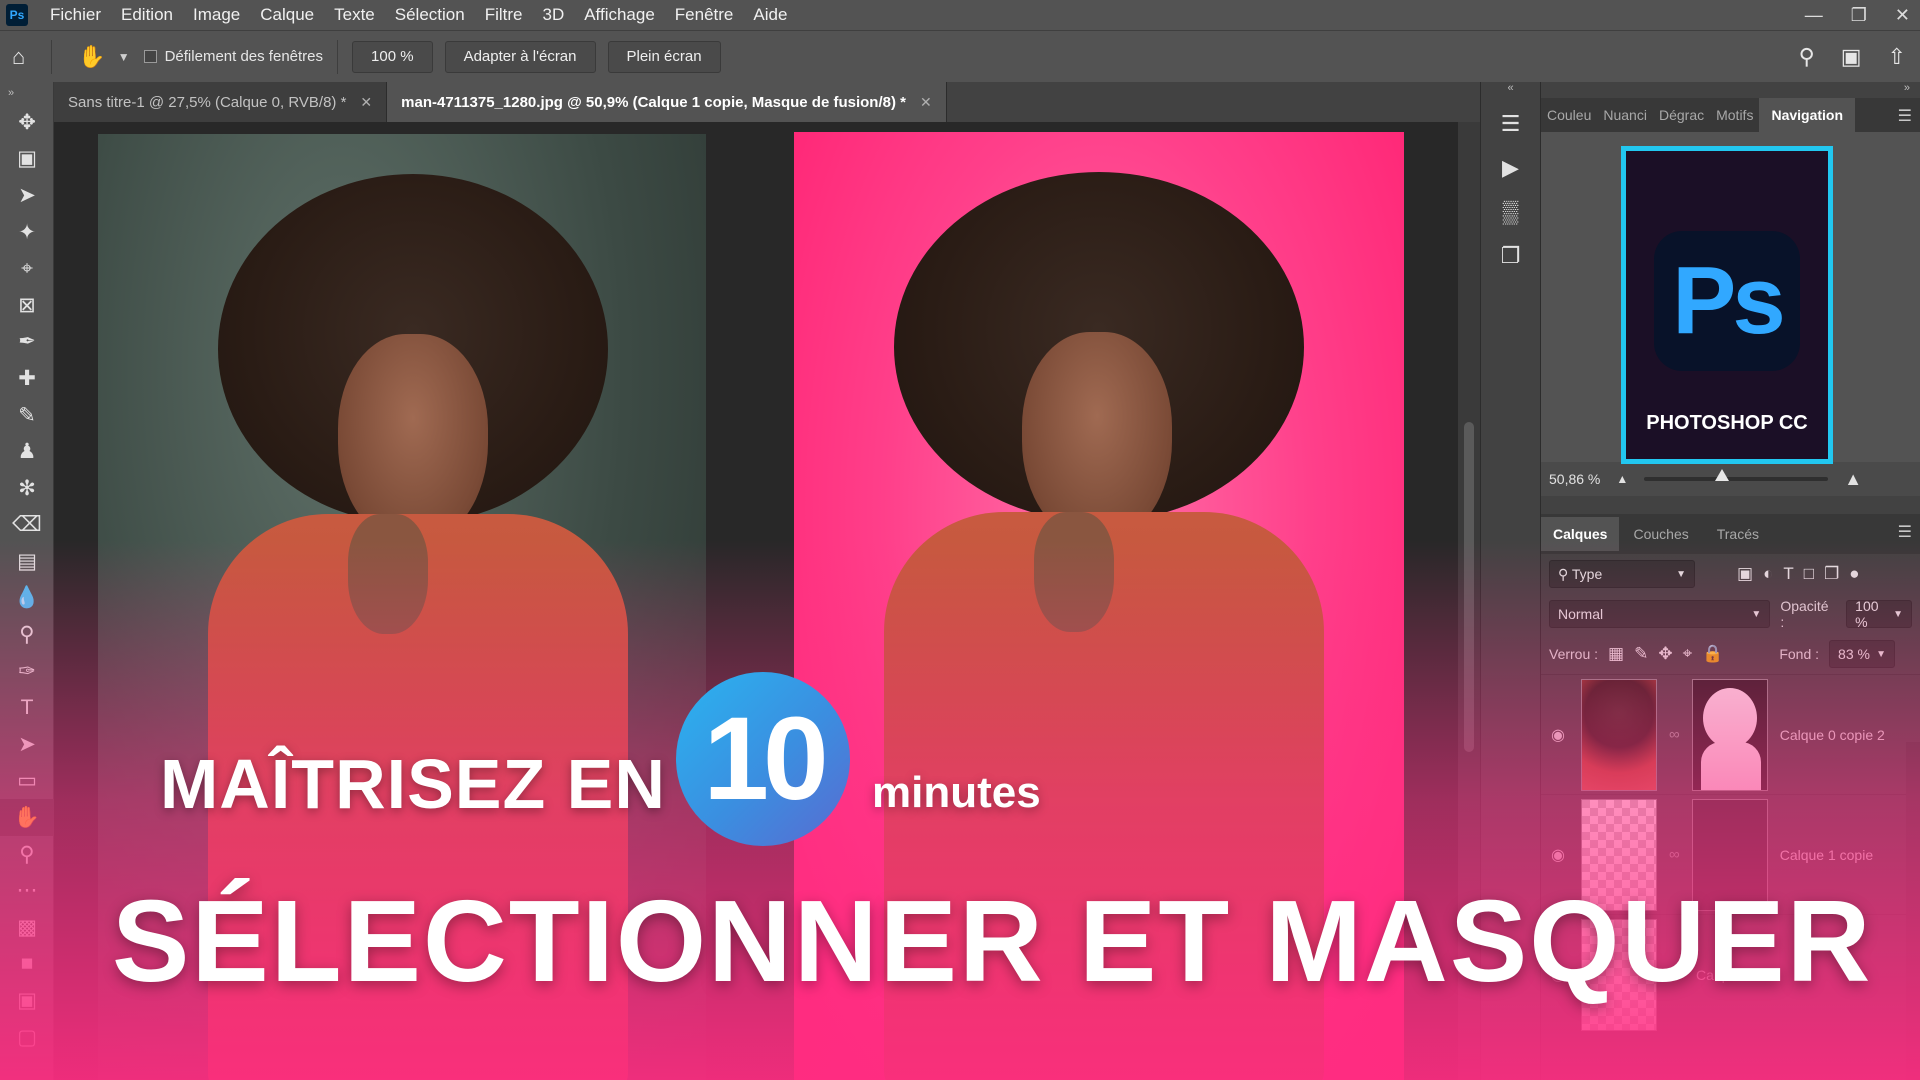 This screenshot has height=1080, width=1920. I want to click on zoom-in-icon: ▲, so click(1853, 479).